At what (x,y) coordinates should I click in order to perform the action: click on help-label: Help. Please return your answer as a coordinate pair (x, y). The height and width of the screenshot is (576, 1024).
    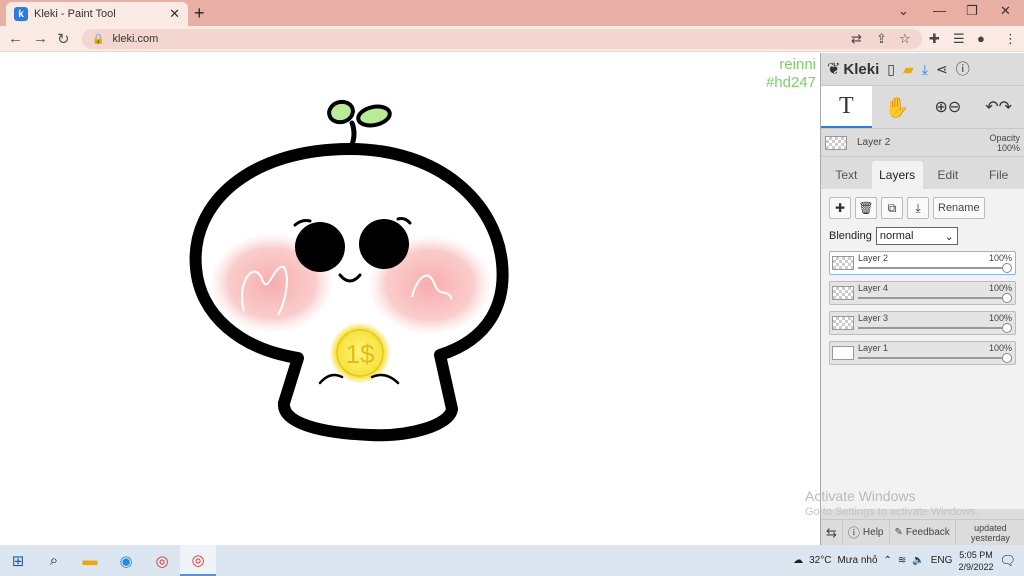
    Looking at the image, I should click on (873, 532).